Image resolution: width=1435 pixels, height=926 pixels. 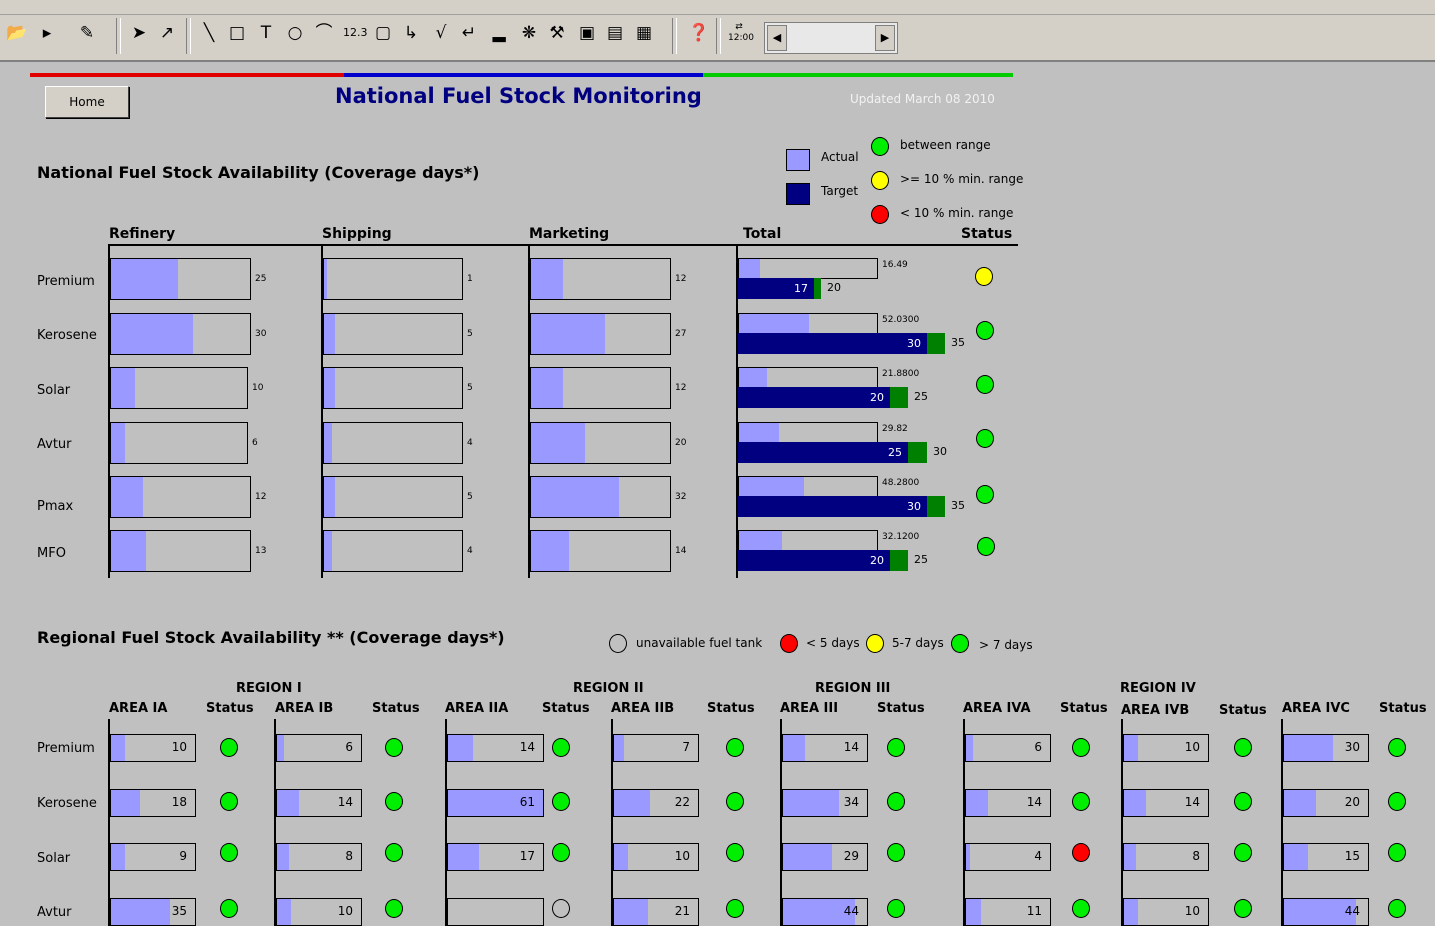 What do you see at coordinates (529, 33) in the screenshot?
I see `wizard-icon: ❋` at bounding box center [529, 33].